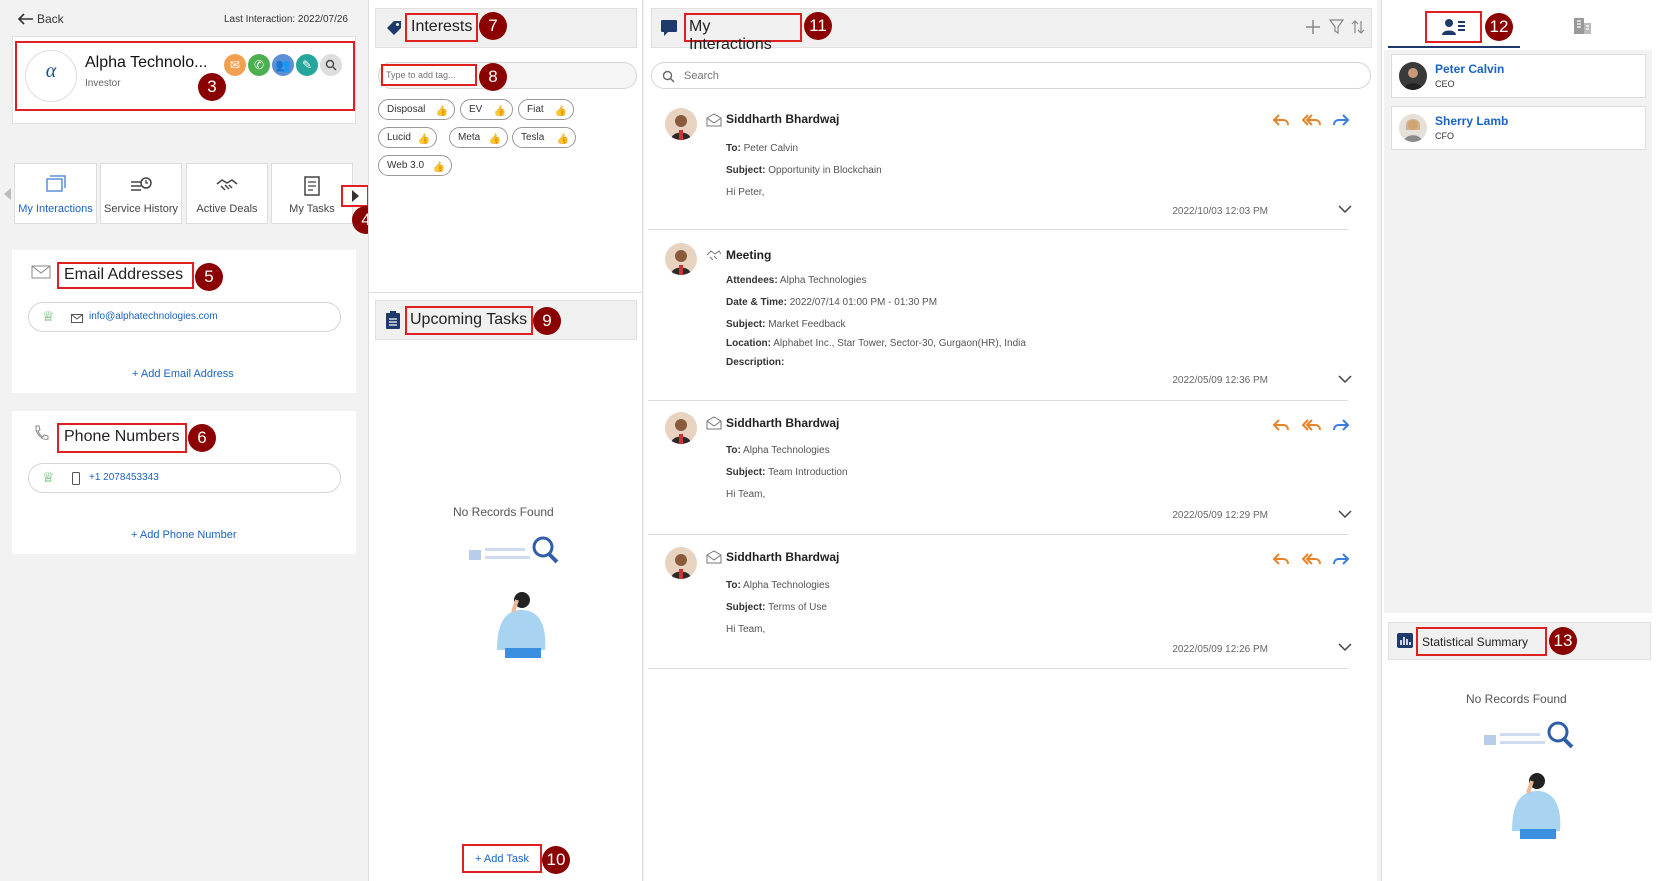  Describe the element at coordinates (393, 320) in the screenshot. I see `task-list-icon` at that location.